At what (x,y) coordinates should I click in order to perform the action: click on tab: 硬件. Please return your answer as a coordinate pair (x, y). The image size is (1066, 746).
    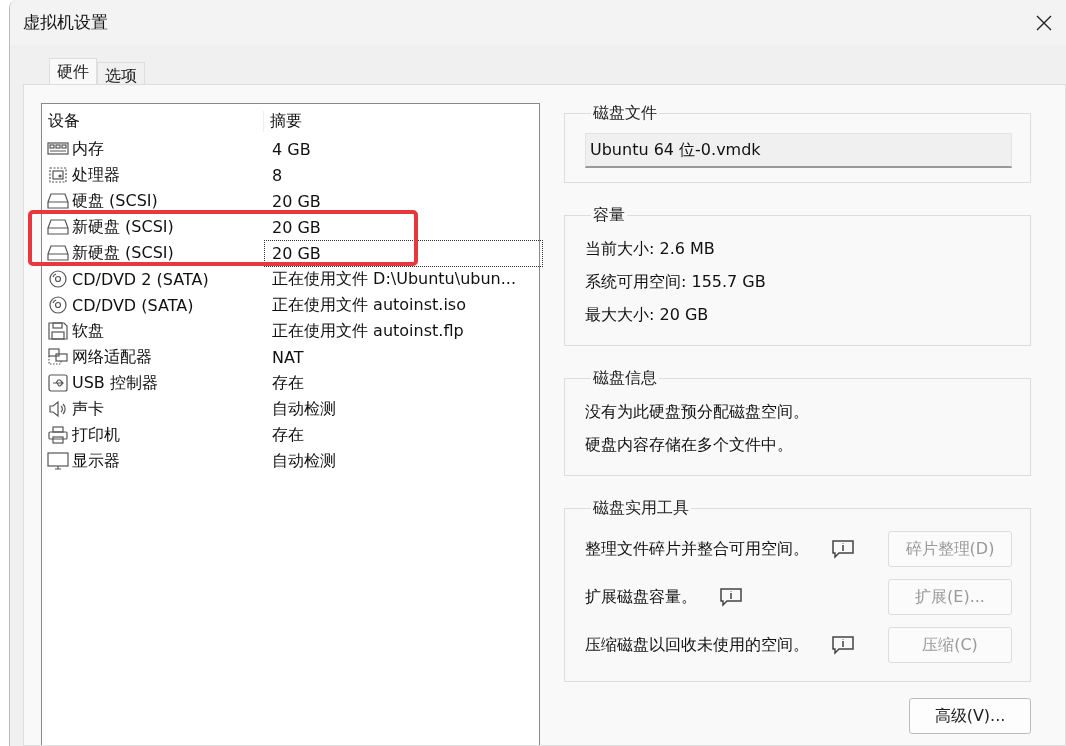
    Looking at the image, I should click on (73, 71).